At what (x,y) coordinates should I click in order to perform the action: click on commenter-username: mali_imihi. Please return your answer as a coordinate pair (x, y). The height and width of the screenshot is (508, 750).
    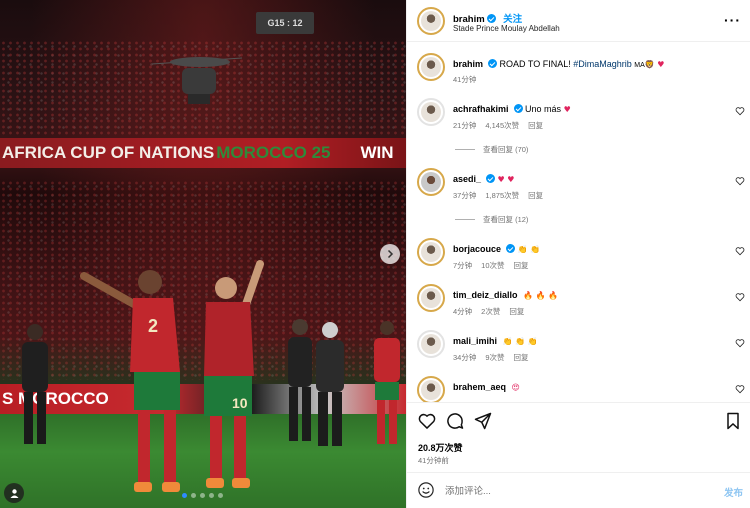
    Looking at the image, I should click on (475, 341).